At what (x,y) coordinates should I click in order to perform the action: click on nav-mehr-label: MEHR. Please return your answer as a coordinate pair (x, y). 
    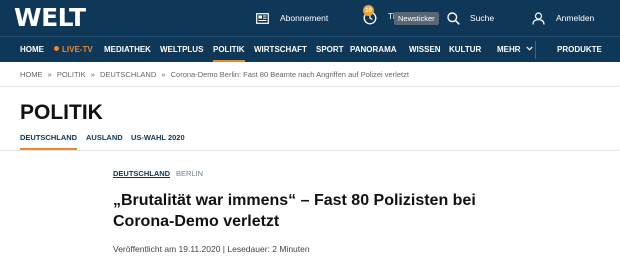
    Looking at the image, I should click on (509, 49).